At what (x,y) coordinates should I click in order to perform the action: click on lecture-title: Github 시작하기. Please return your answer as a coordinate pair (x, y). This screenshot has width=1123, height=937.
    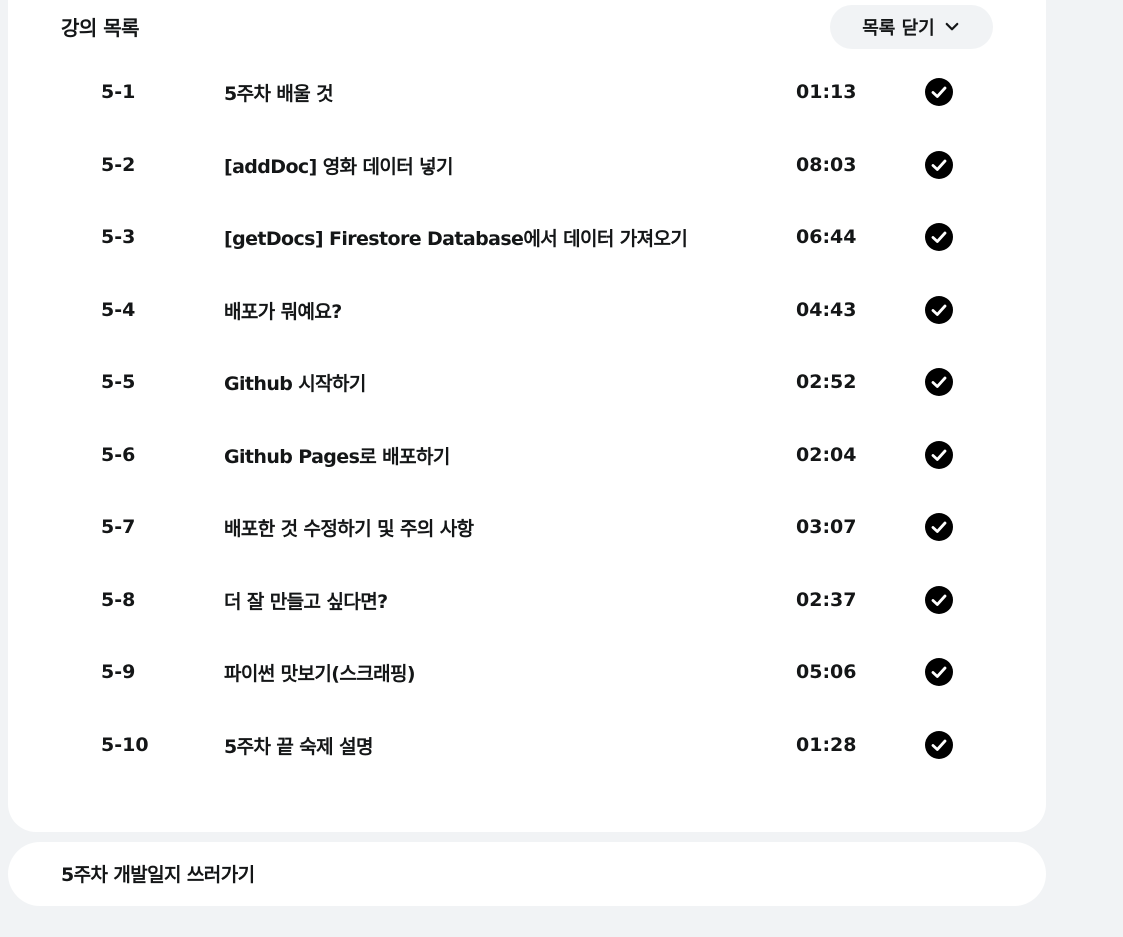
    Looking at the image, I should click on (295, 384).